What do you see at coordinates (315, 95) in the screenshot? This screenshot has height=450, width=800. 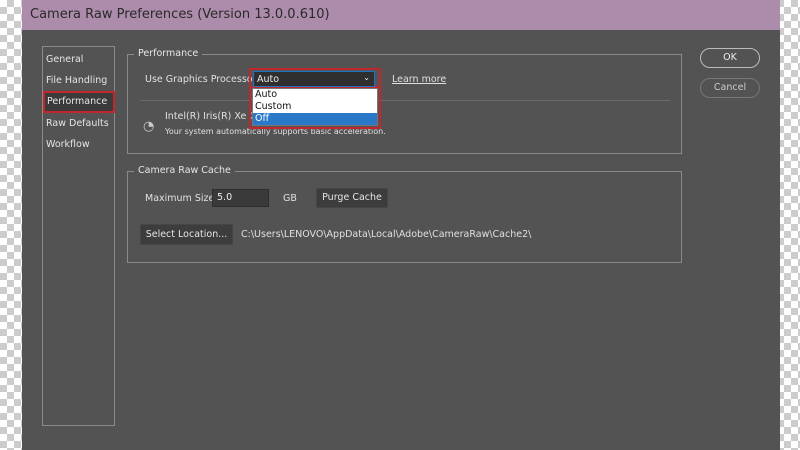 I see `option-auto: Auto` at bounding box center [315, 95].